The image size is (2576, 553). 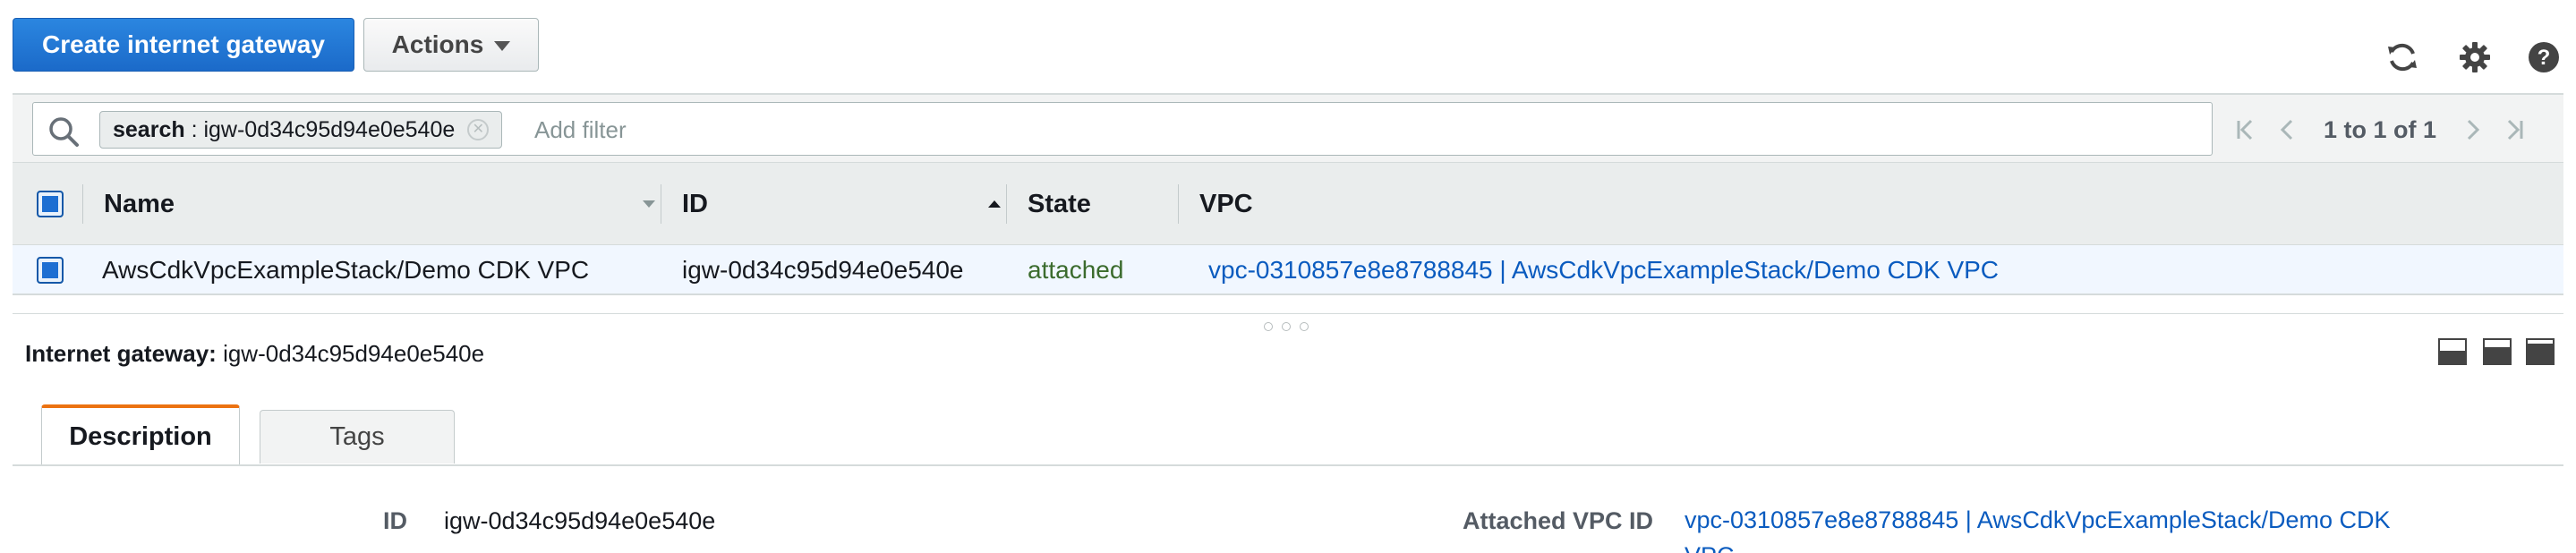 What do you see at coordinates (478, 129) in the screenshot?
I see `close-icon: ✕` at bounding box center [478, 129].